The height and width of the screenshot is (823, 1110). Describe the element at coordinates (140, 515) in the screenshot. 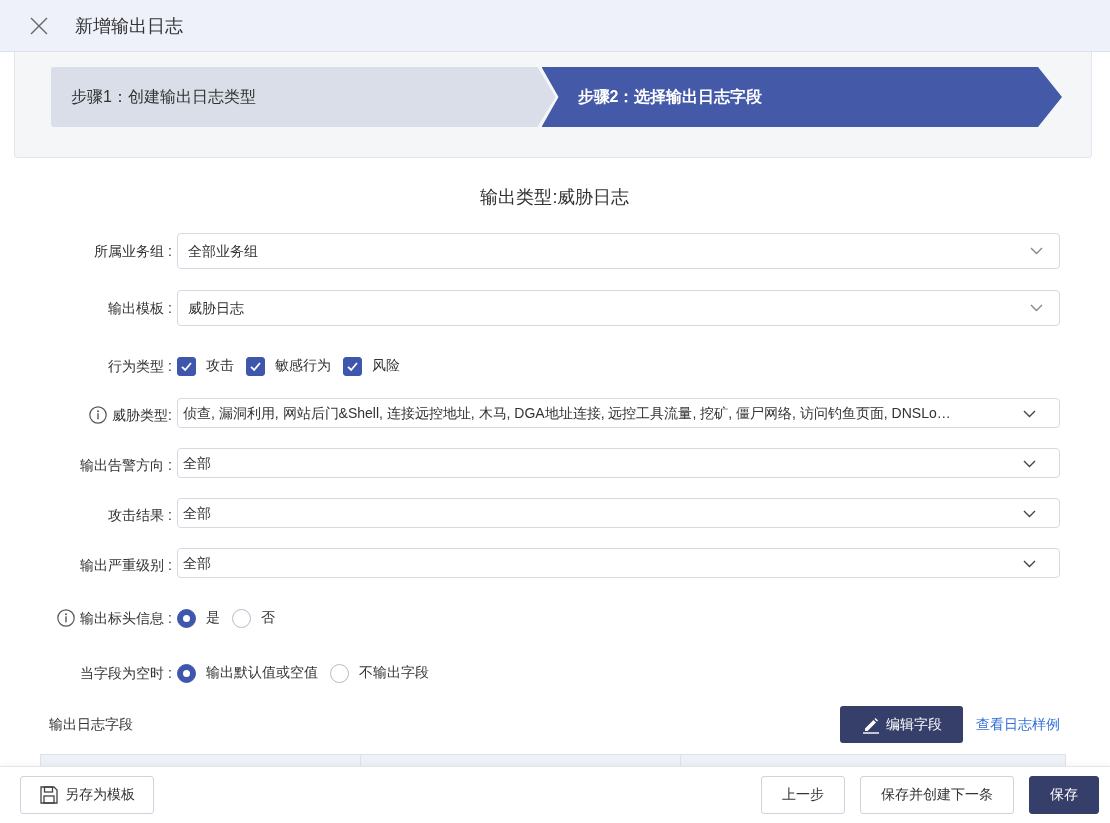

I see `form-label: 攻击结果 :` at that location.